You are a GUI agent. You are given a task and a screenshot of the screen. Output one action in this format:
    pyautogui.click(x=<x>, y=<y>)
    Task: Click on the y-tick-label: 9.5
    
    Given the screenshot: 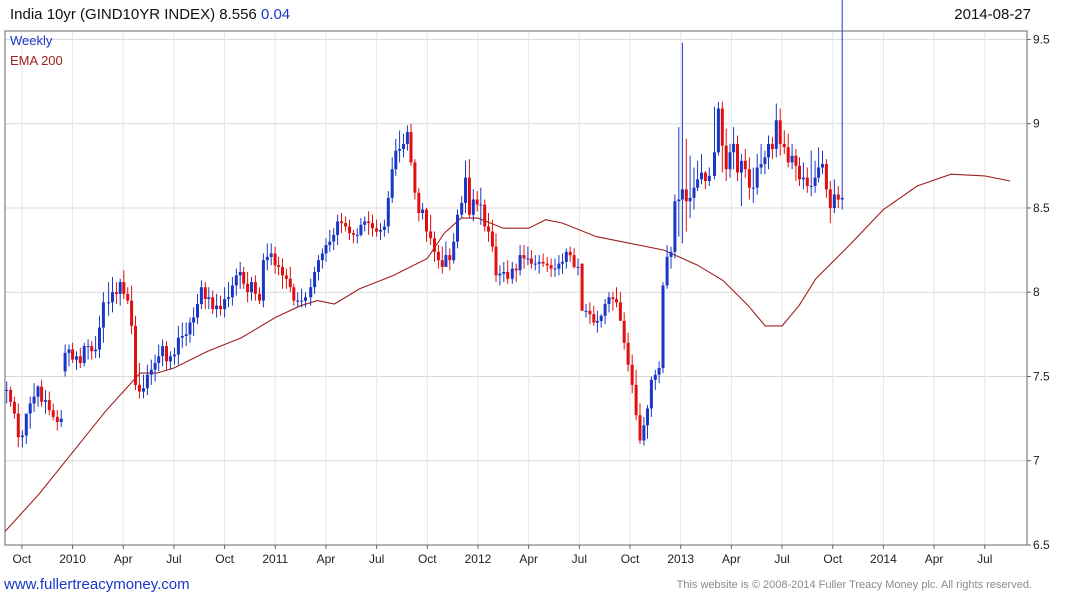 What is the action you would take?
    pyautogui.click(x=1041, y=39)
    